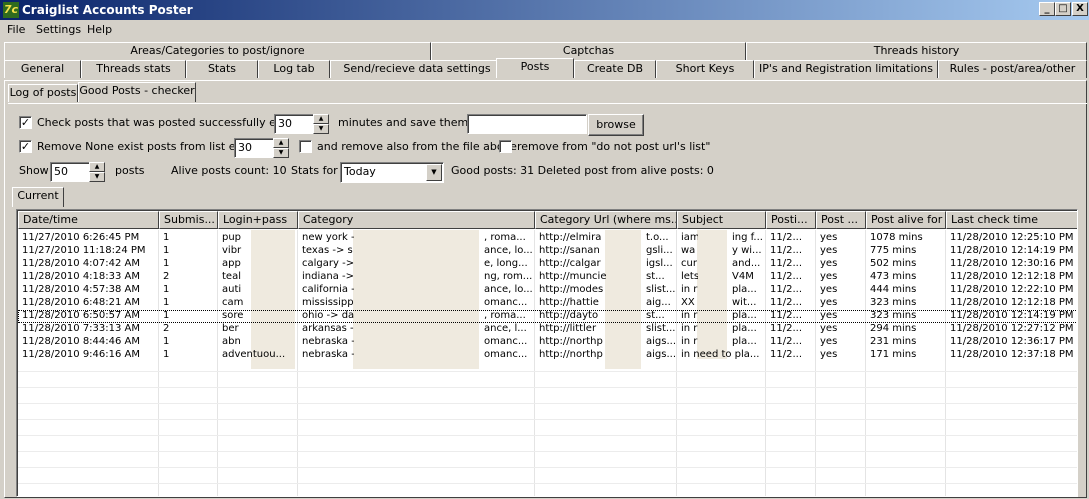 Image resolution: width=1089 pixels, height=499 pixels. What do you see at coordinates (1080, 9) in the screenshot?
I see `close-button: X` at bounding box center [1080, 9].